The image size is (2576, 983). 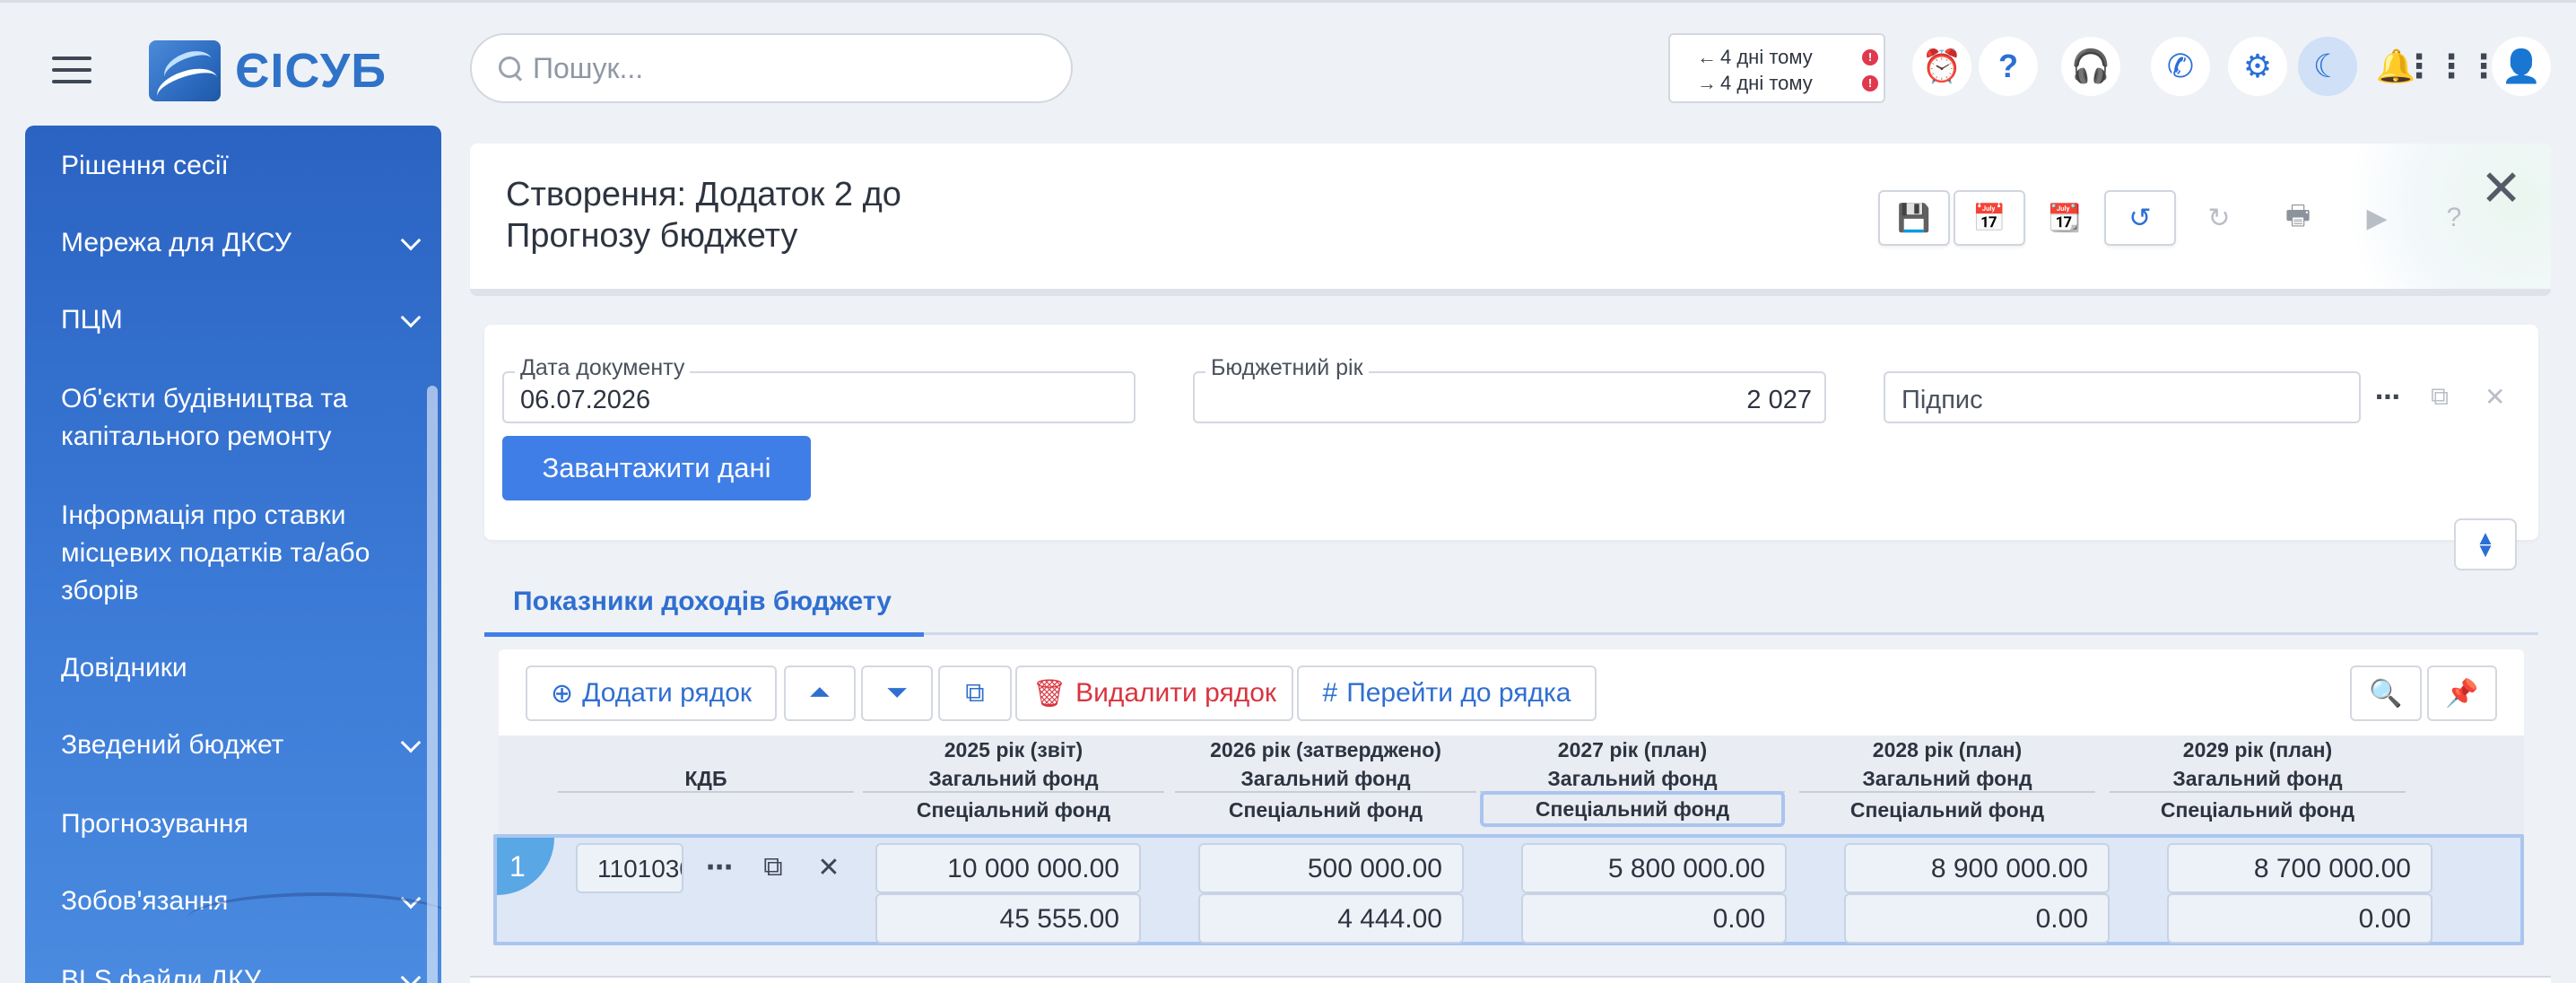 What do you see at coordinates (2377, 218) in the screenshot?
I see `play-icon: ▶` at bounding box center [2377, 218].